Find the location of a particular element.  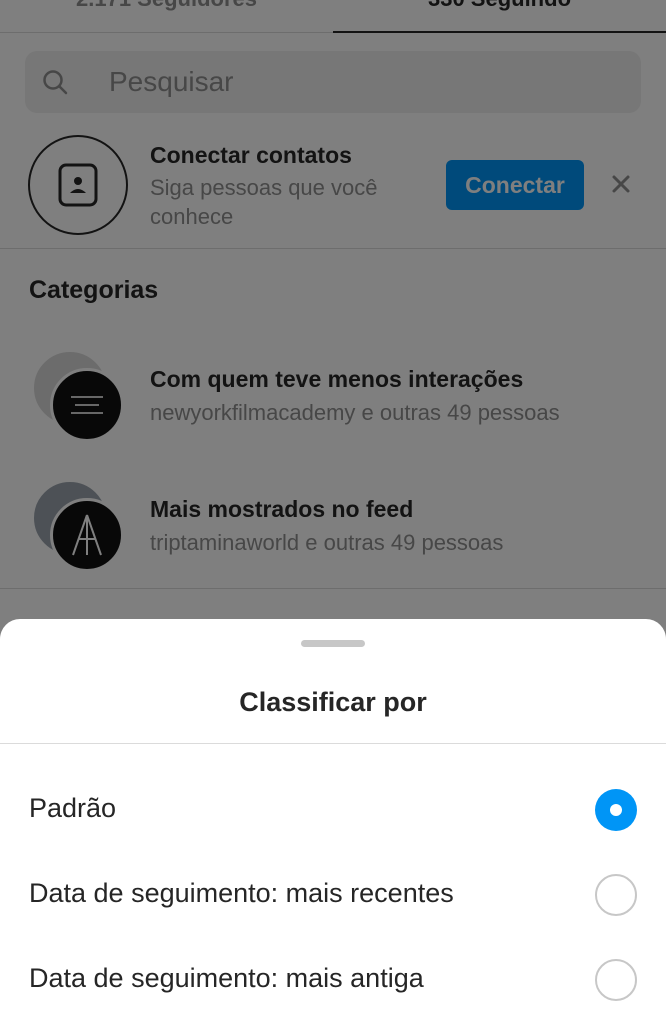

radio-selected-icon is located at coordinates (616, 810).